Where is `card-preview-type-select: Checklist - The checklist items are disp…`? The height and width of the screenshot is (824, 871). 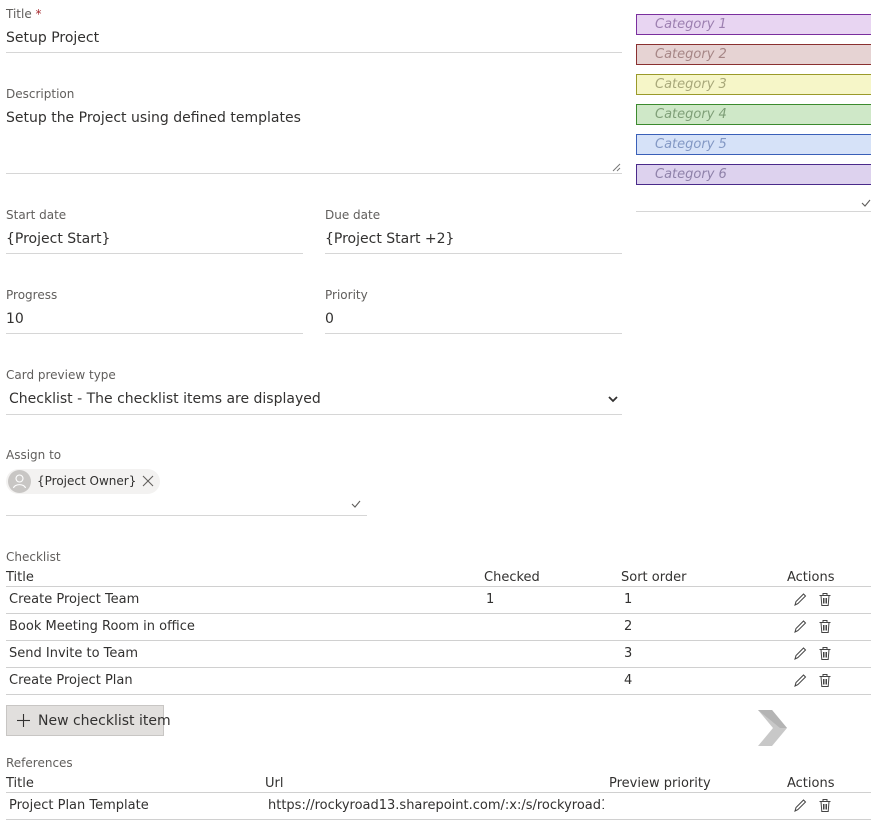 card-preview-type-select: Checklist - The checklist items are disp… is located at coordinates (165, 399).